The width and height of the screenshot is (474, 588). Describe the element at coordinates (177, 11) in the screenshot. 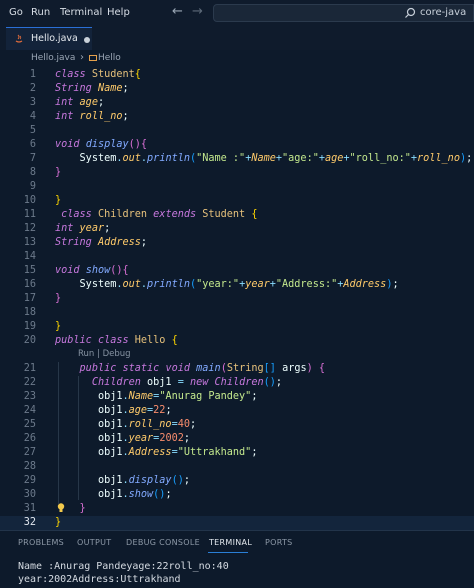

I see `back-arrow-icon: ←` at that location.